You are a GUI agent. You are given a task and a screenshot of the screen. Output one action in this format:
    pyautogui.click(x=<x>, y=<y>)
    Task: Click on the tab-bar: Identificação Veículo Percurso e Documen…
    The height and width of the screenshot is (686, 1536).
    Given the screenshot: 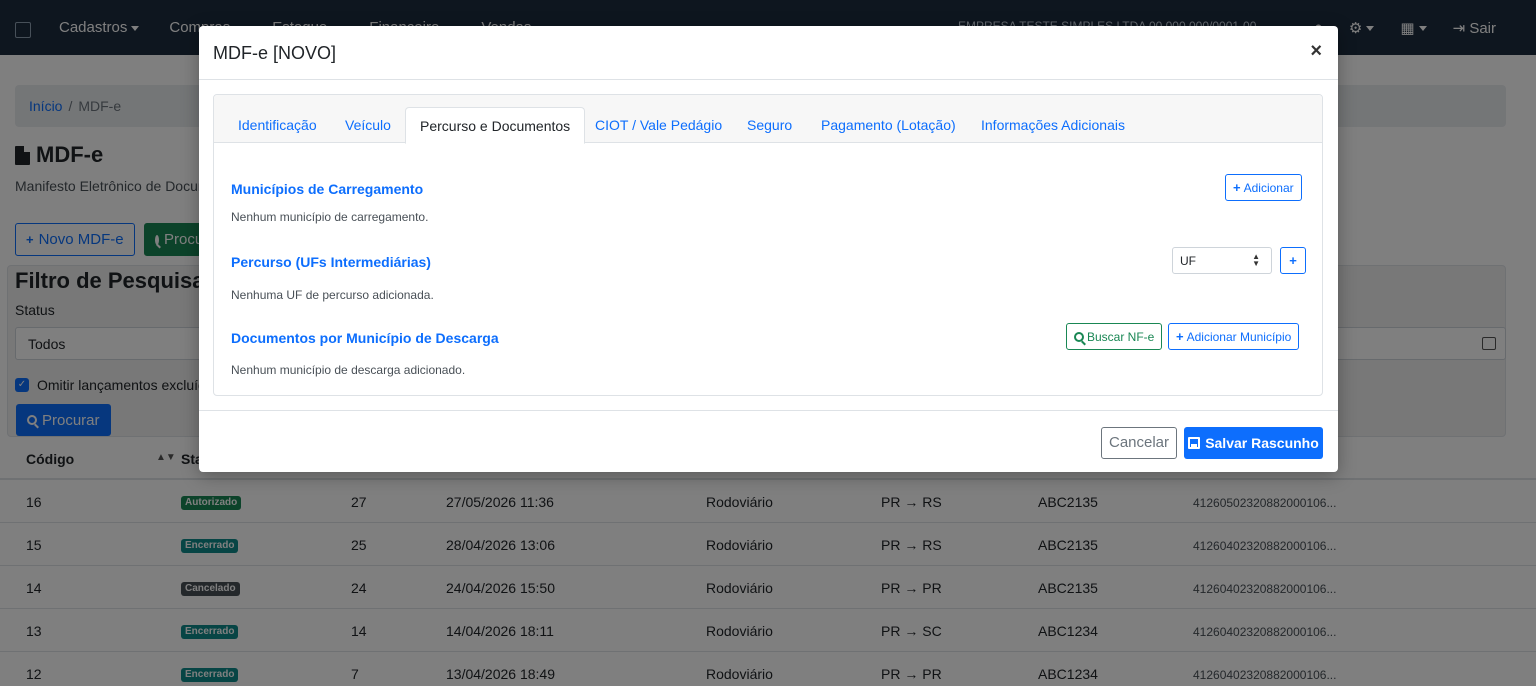 What is the action you would take?
    pyautogui.click(x=768, y=119)
    